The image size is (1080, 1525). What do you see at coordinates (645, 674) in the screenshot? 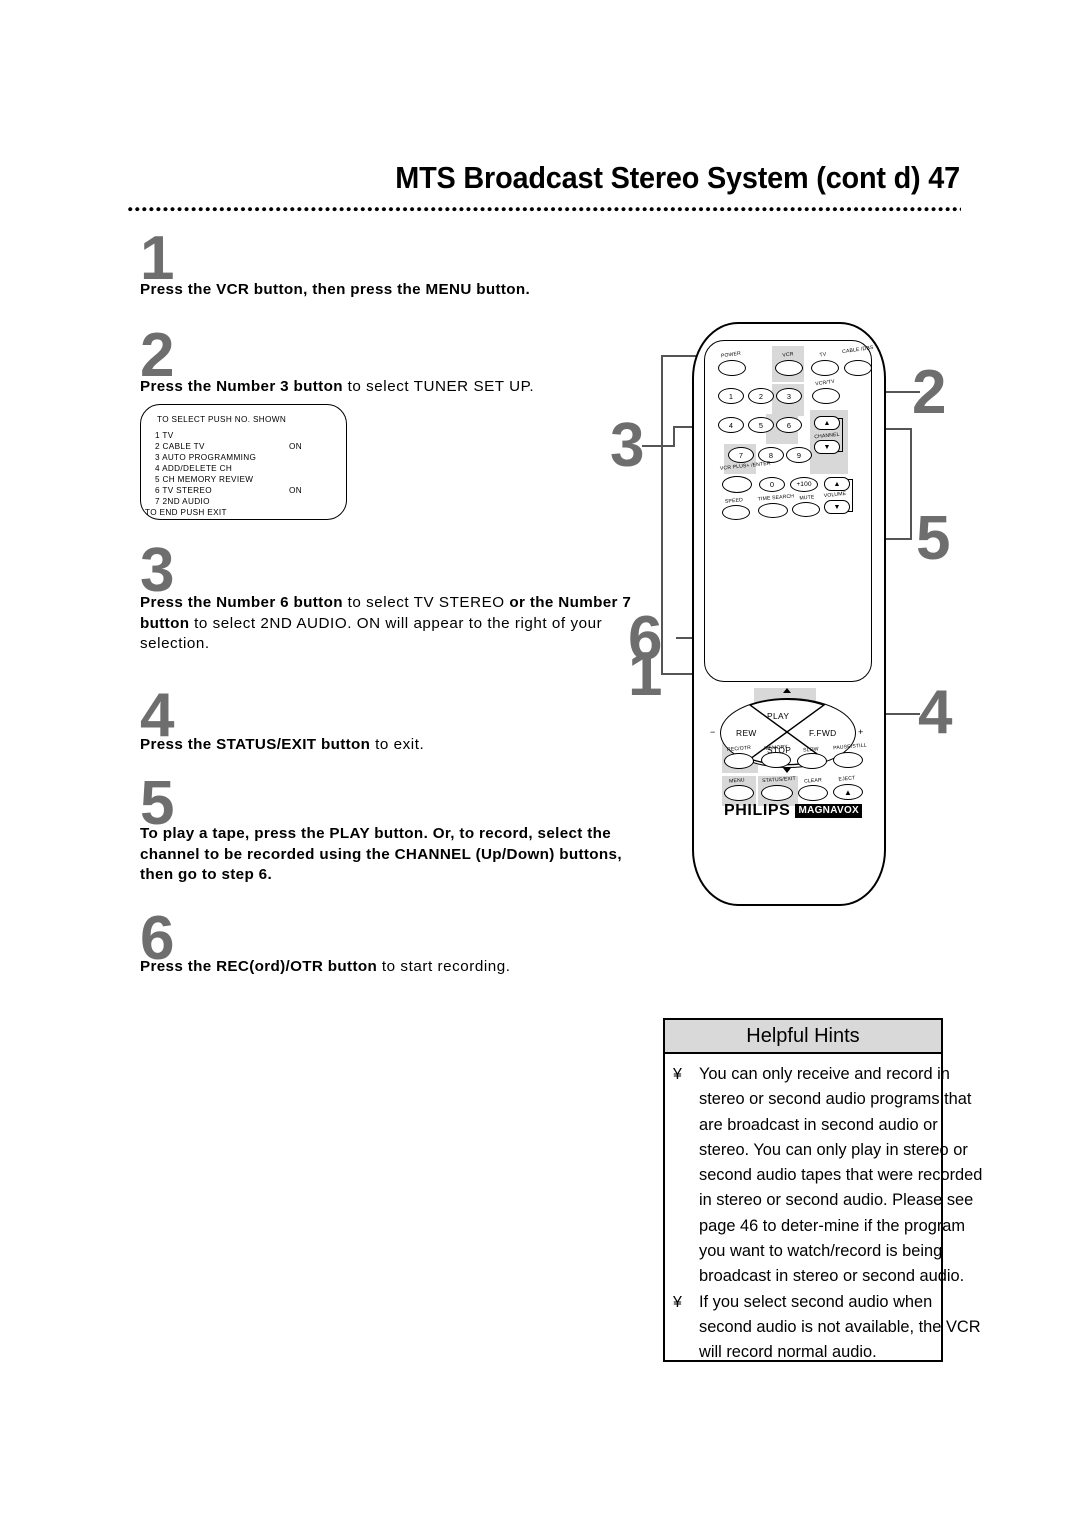
I see `callout-number-1: 1` at bounding box center [645, 674].